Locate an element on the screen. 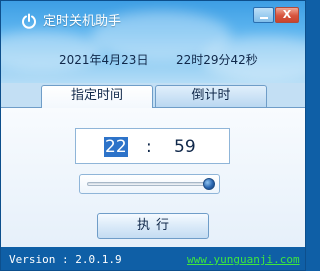  minute-field: 59 is located at coordinates (185, 147).